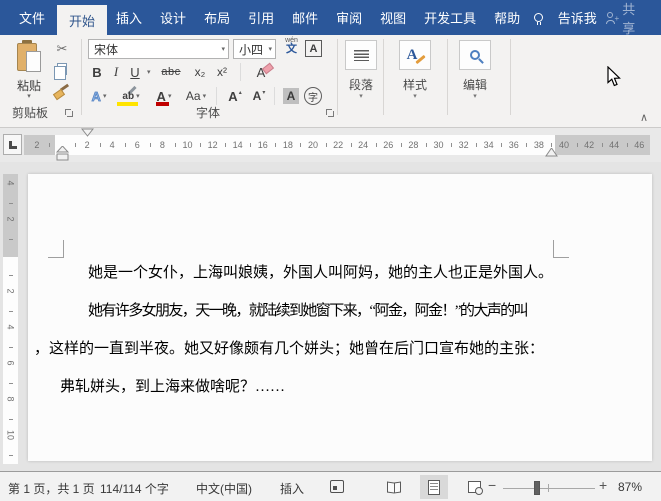 The height and width of the screenshot is (501, 661). I want to click on font-dialog-launcher, so click(330, 113).